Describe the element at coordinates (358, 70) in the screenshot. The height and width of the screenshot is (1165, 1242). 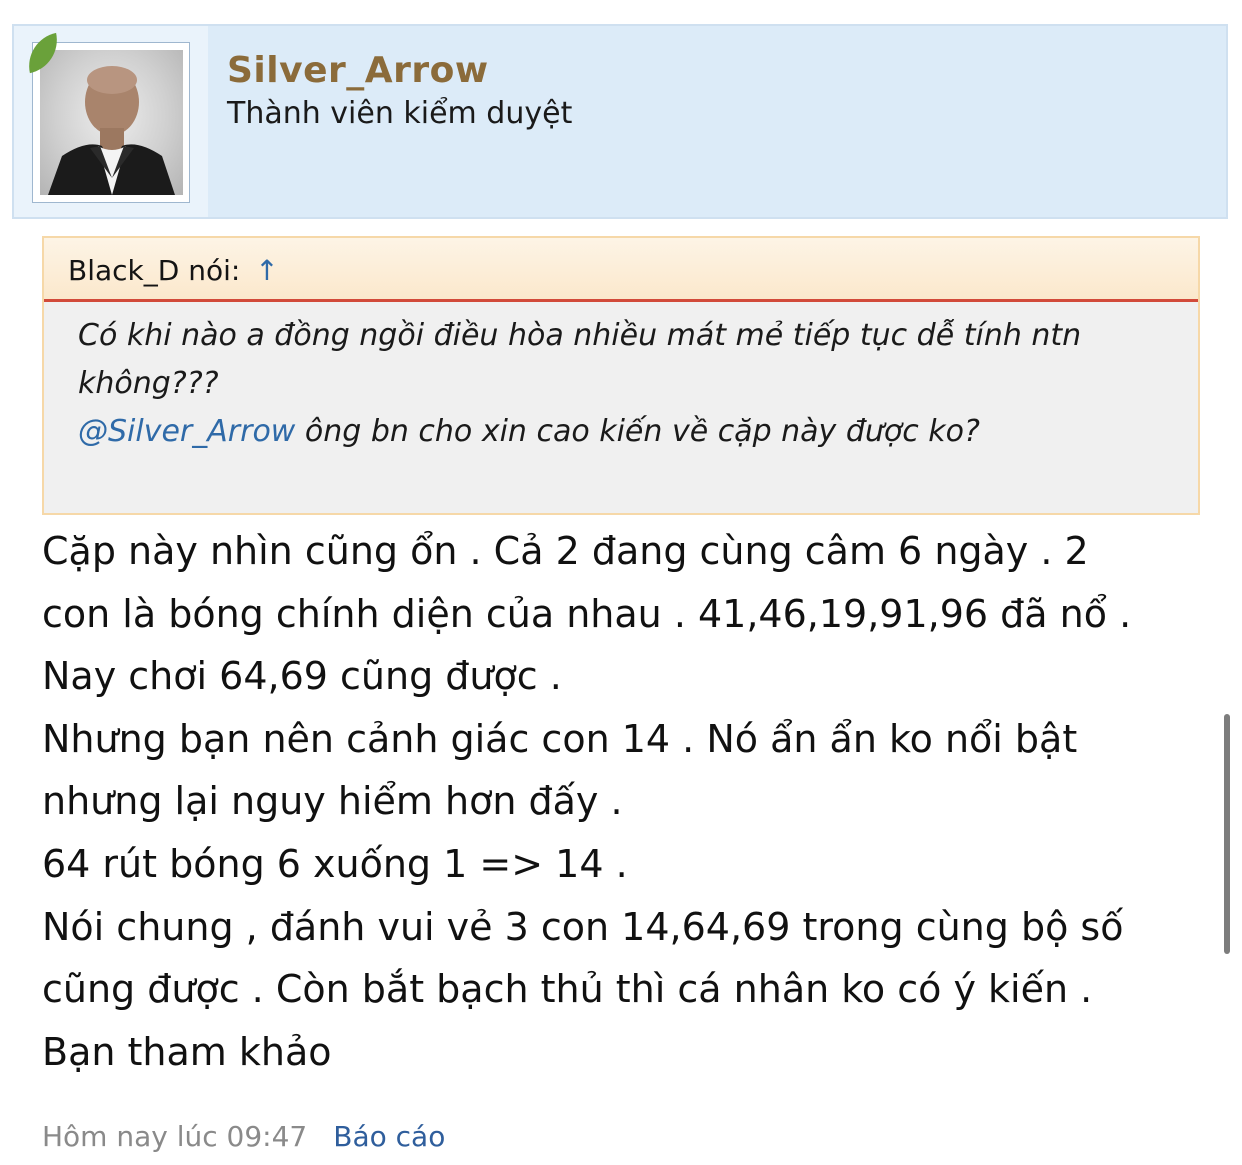
I see `username-link: Silver_Arrow` at that location.